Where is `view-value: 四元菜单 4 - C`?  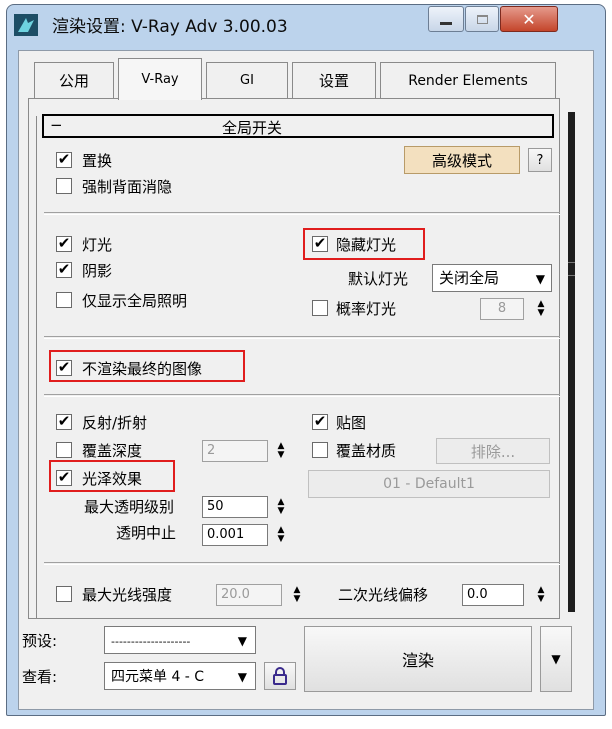 view-value: 四元菜单 4 - C is located at coordinates (158, 677).